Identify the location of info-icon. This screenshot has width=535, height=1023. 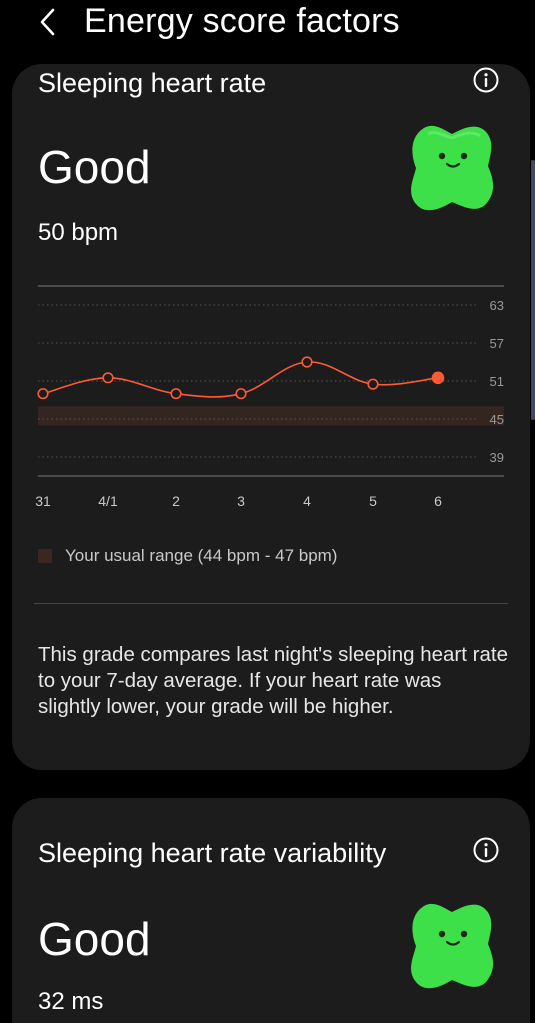
(486, 850).